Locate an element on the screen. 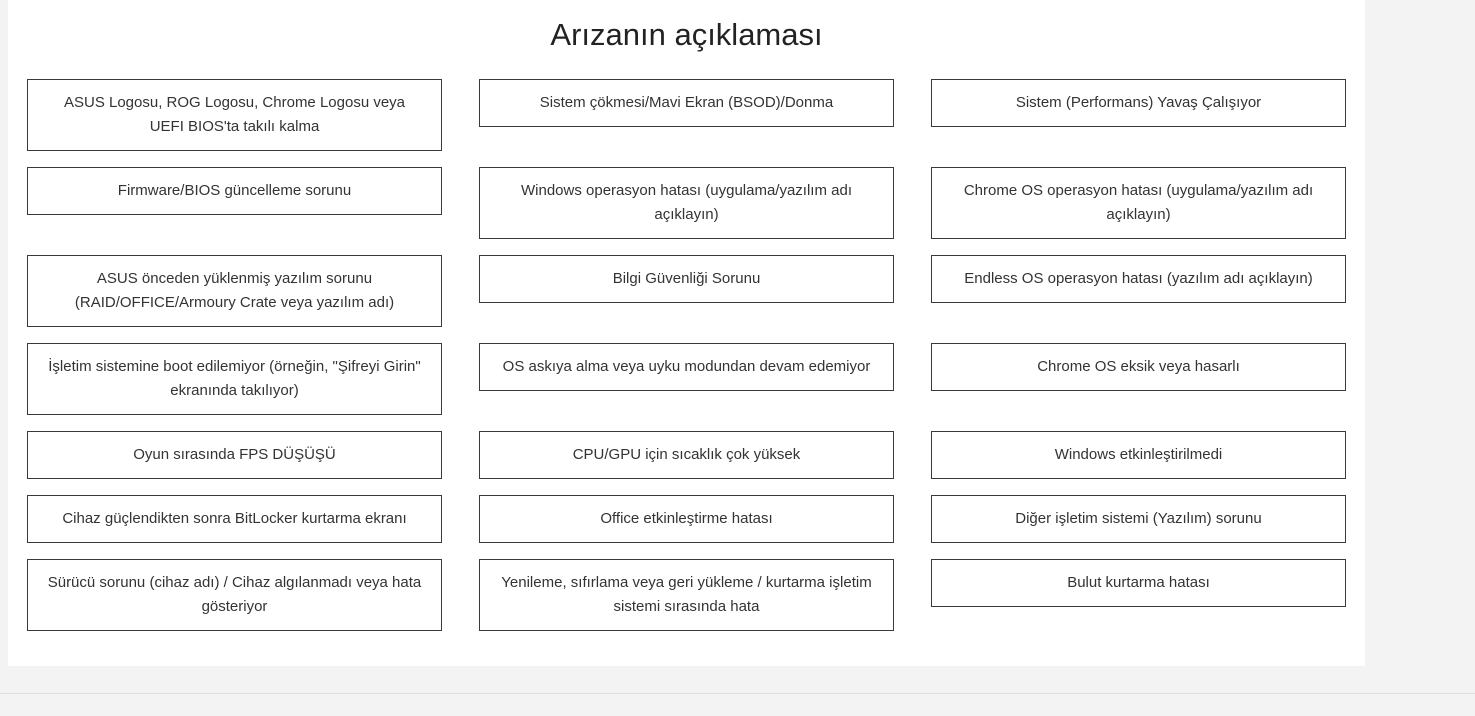 The width and height of the screenshot is (1475, 716). option-windows-not-activated: Windows etkinleştirilmedi is located at coordinates (1138, 455).